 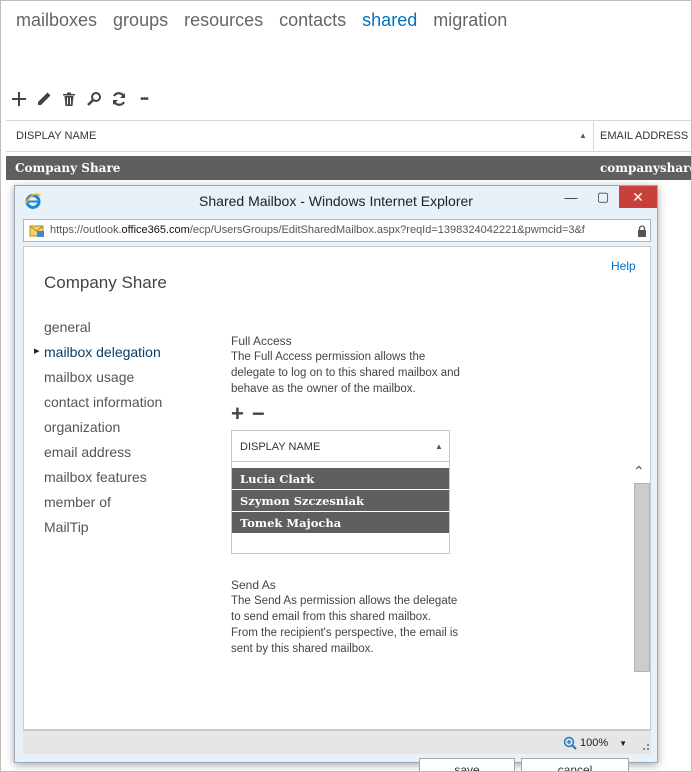 What do you see at coordinates (253, 585) in the screenshot?
I see `send-as-title: Send As` at bounding box center [253, 585].